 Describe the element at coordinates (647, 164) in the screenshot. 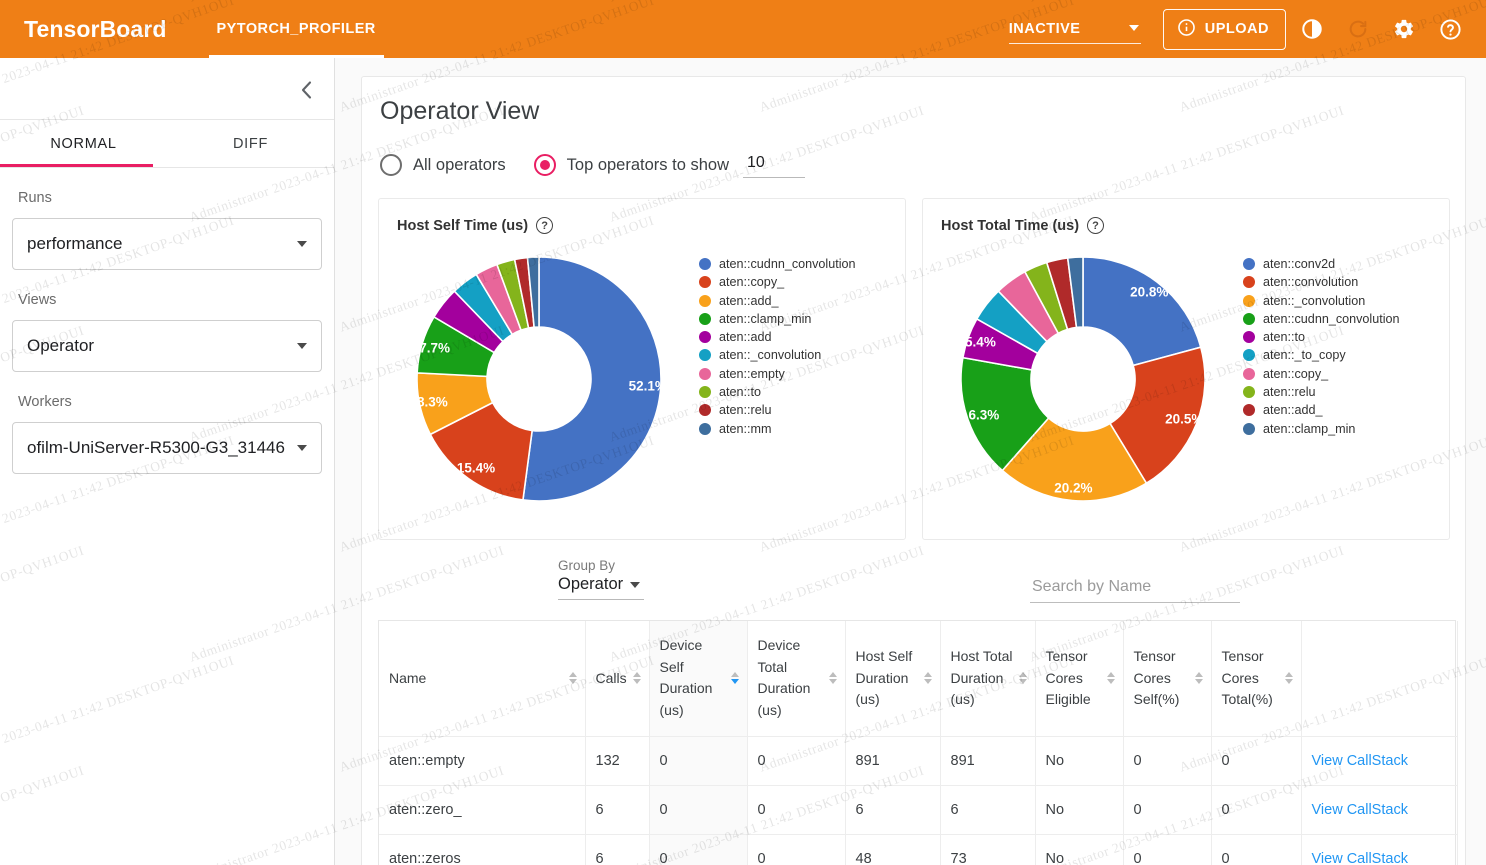

I see `radio-top-operators-label: Top operators to show` at that location.